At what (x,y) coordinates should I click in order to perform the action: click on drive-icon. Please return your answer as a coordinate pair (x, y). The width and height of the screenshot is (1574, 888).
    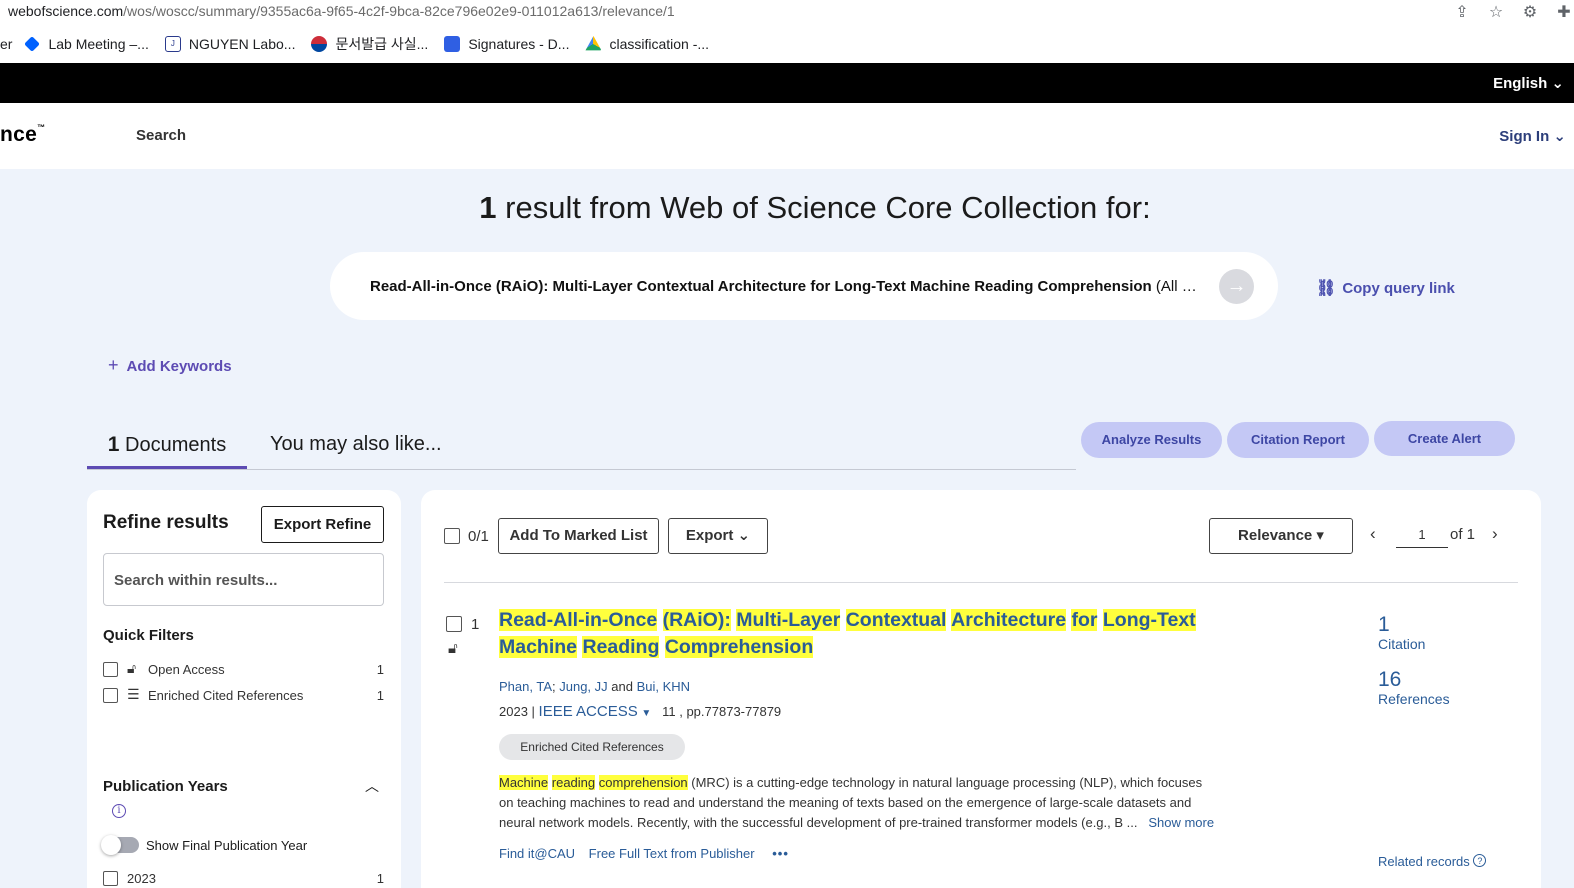
    Looking at the image, I should click on (593, 43).